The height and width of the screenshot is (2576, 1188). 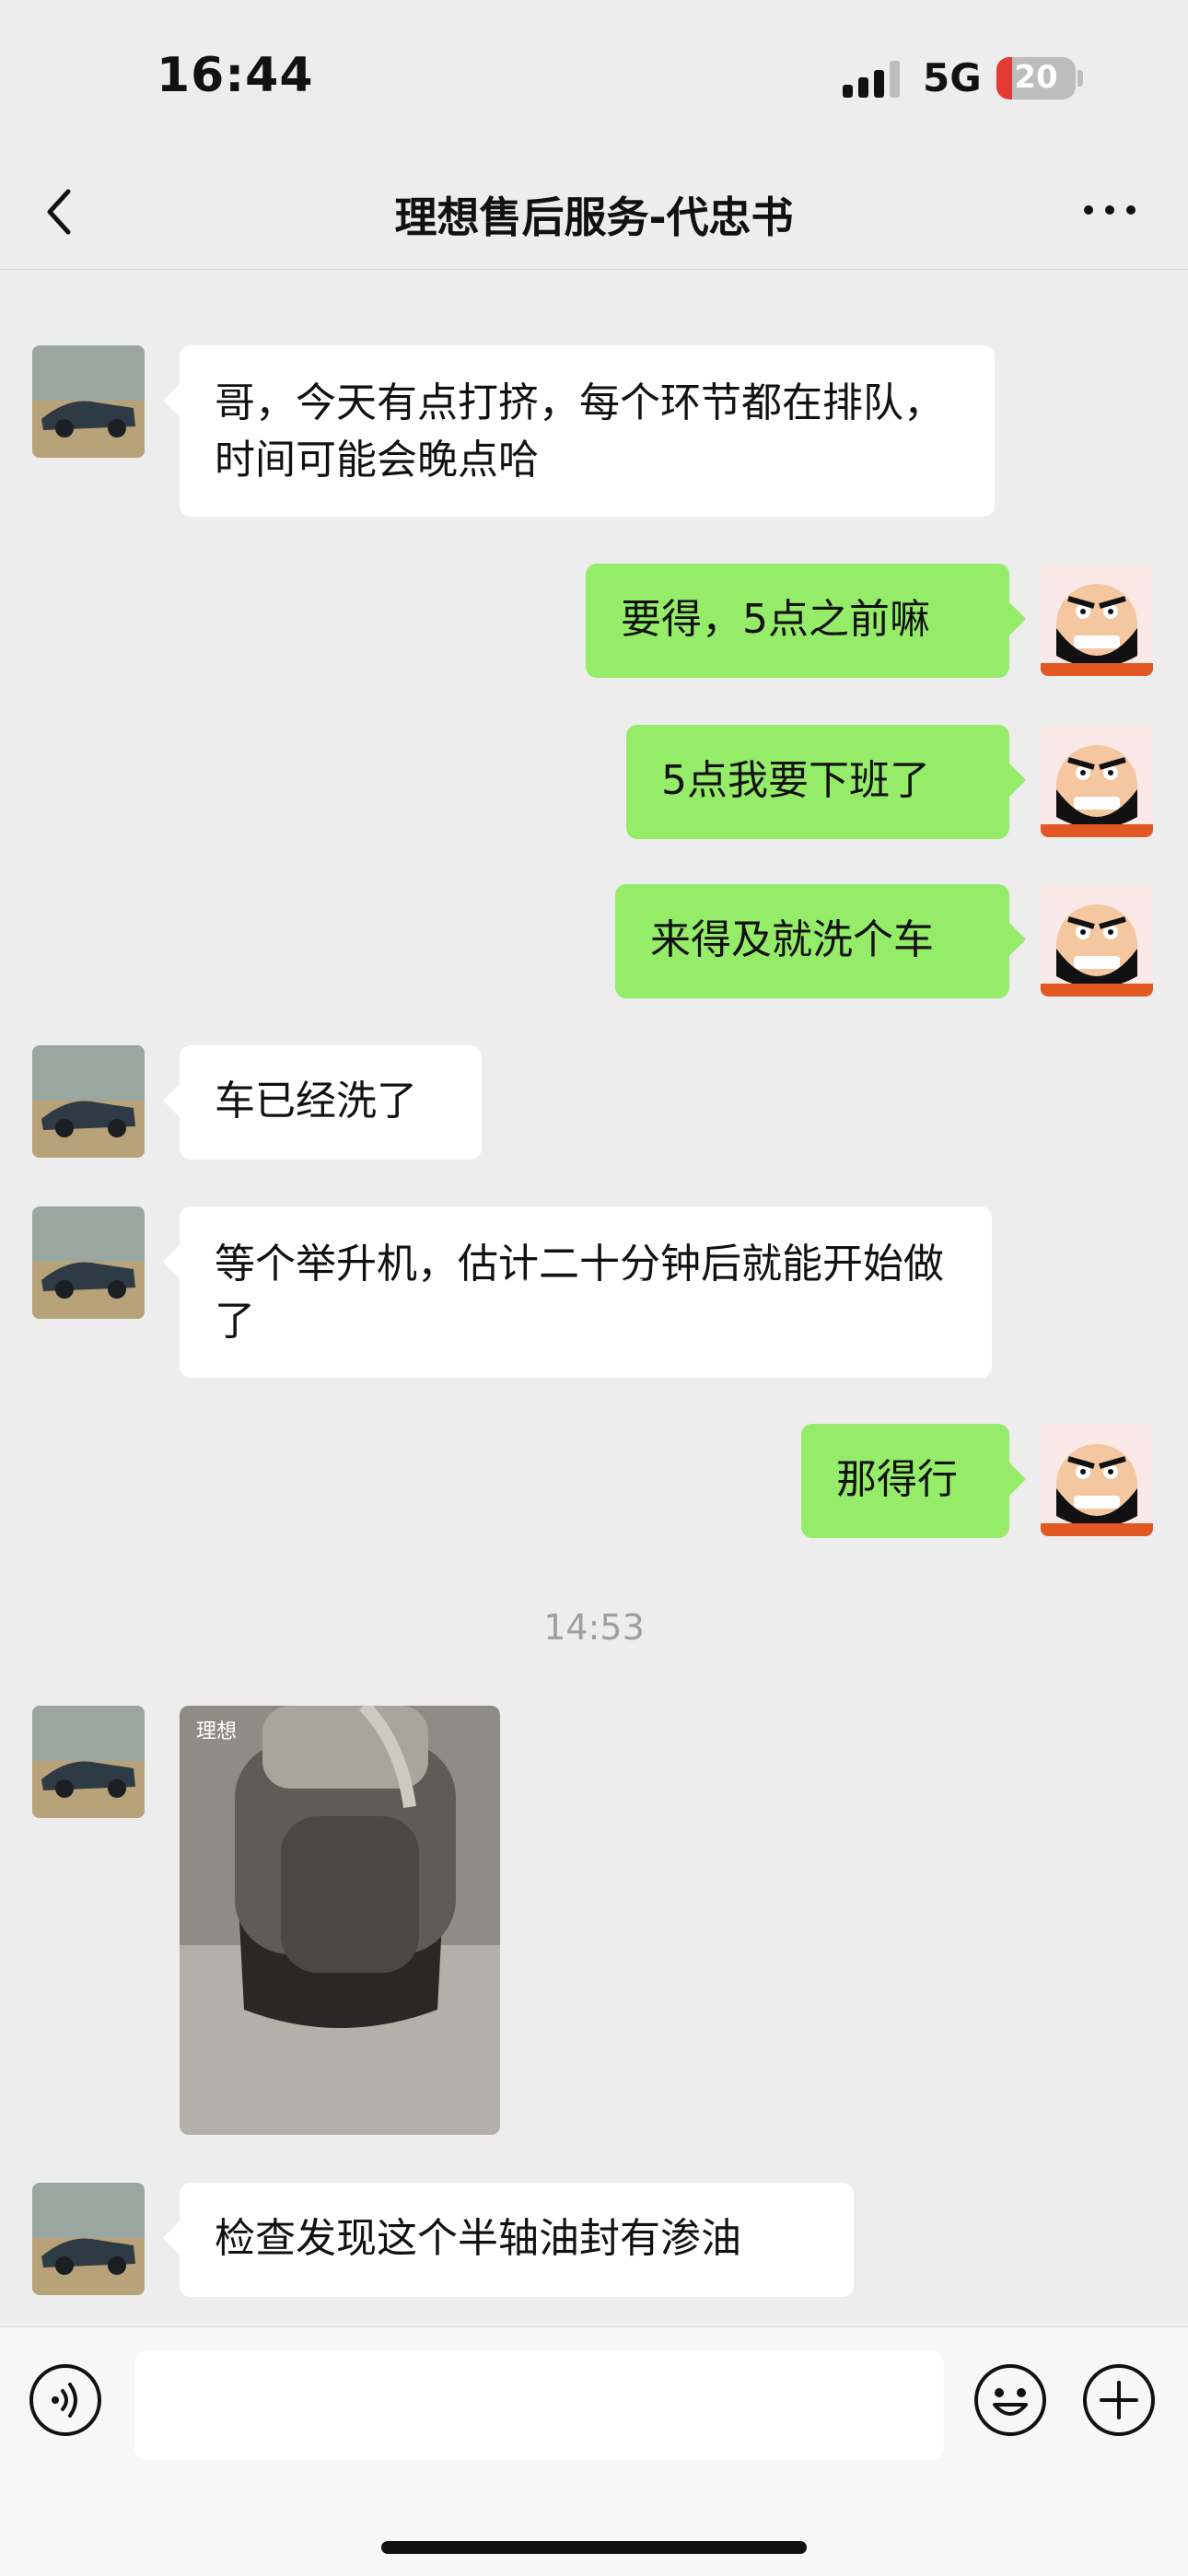 I want to click on input-bar, so click(x=594, y=2451).